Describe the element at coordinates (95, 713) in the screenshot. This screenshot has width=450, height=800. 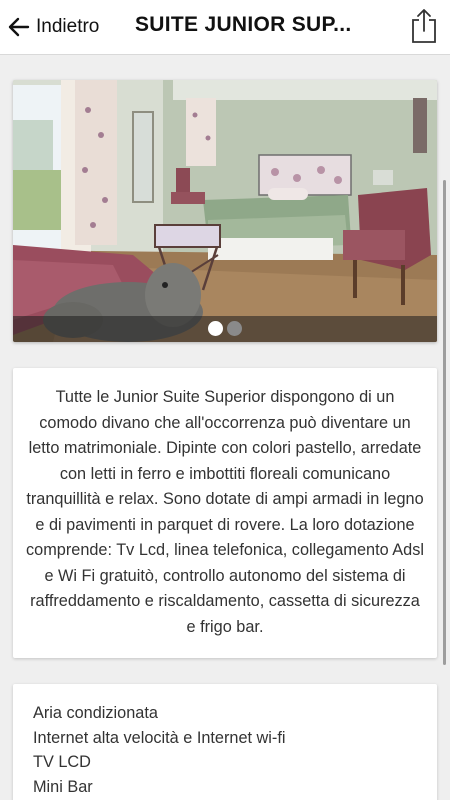
I see `amenity-item: Aria condizionata` at that location.